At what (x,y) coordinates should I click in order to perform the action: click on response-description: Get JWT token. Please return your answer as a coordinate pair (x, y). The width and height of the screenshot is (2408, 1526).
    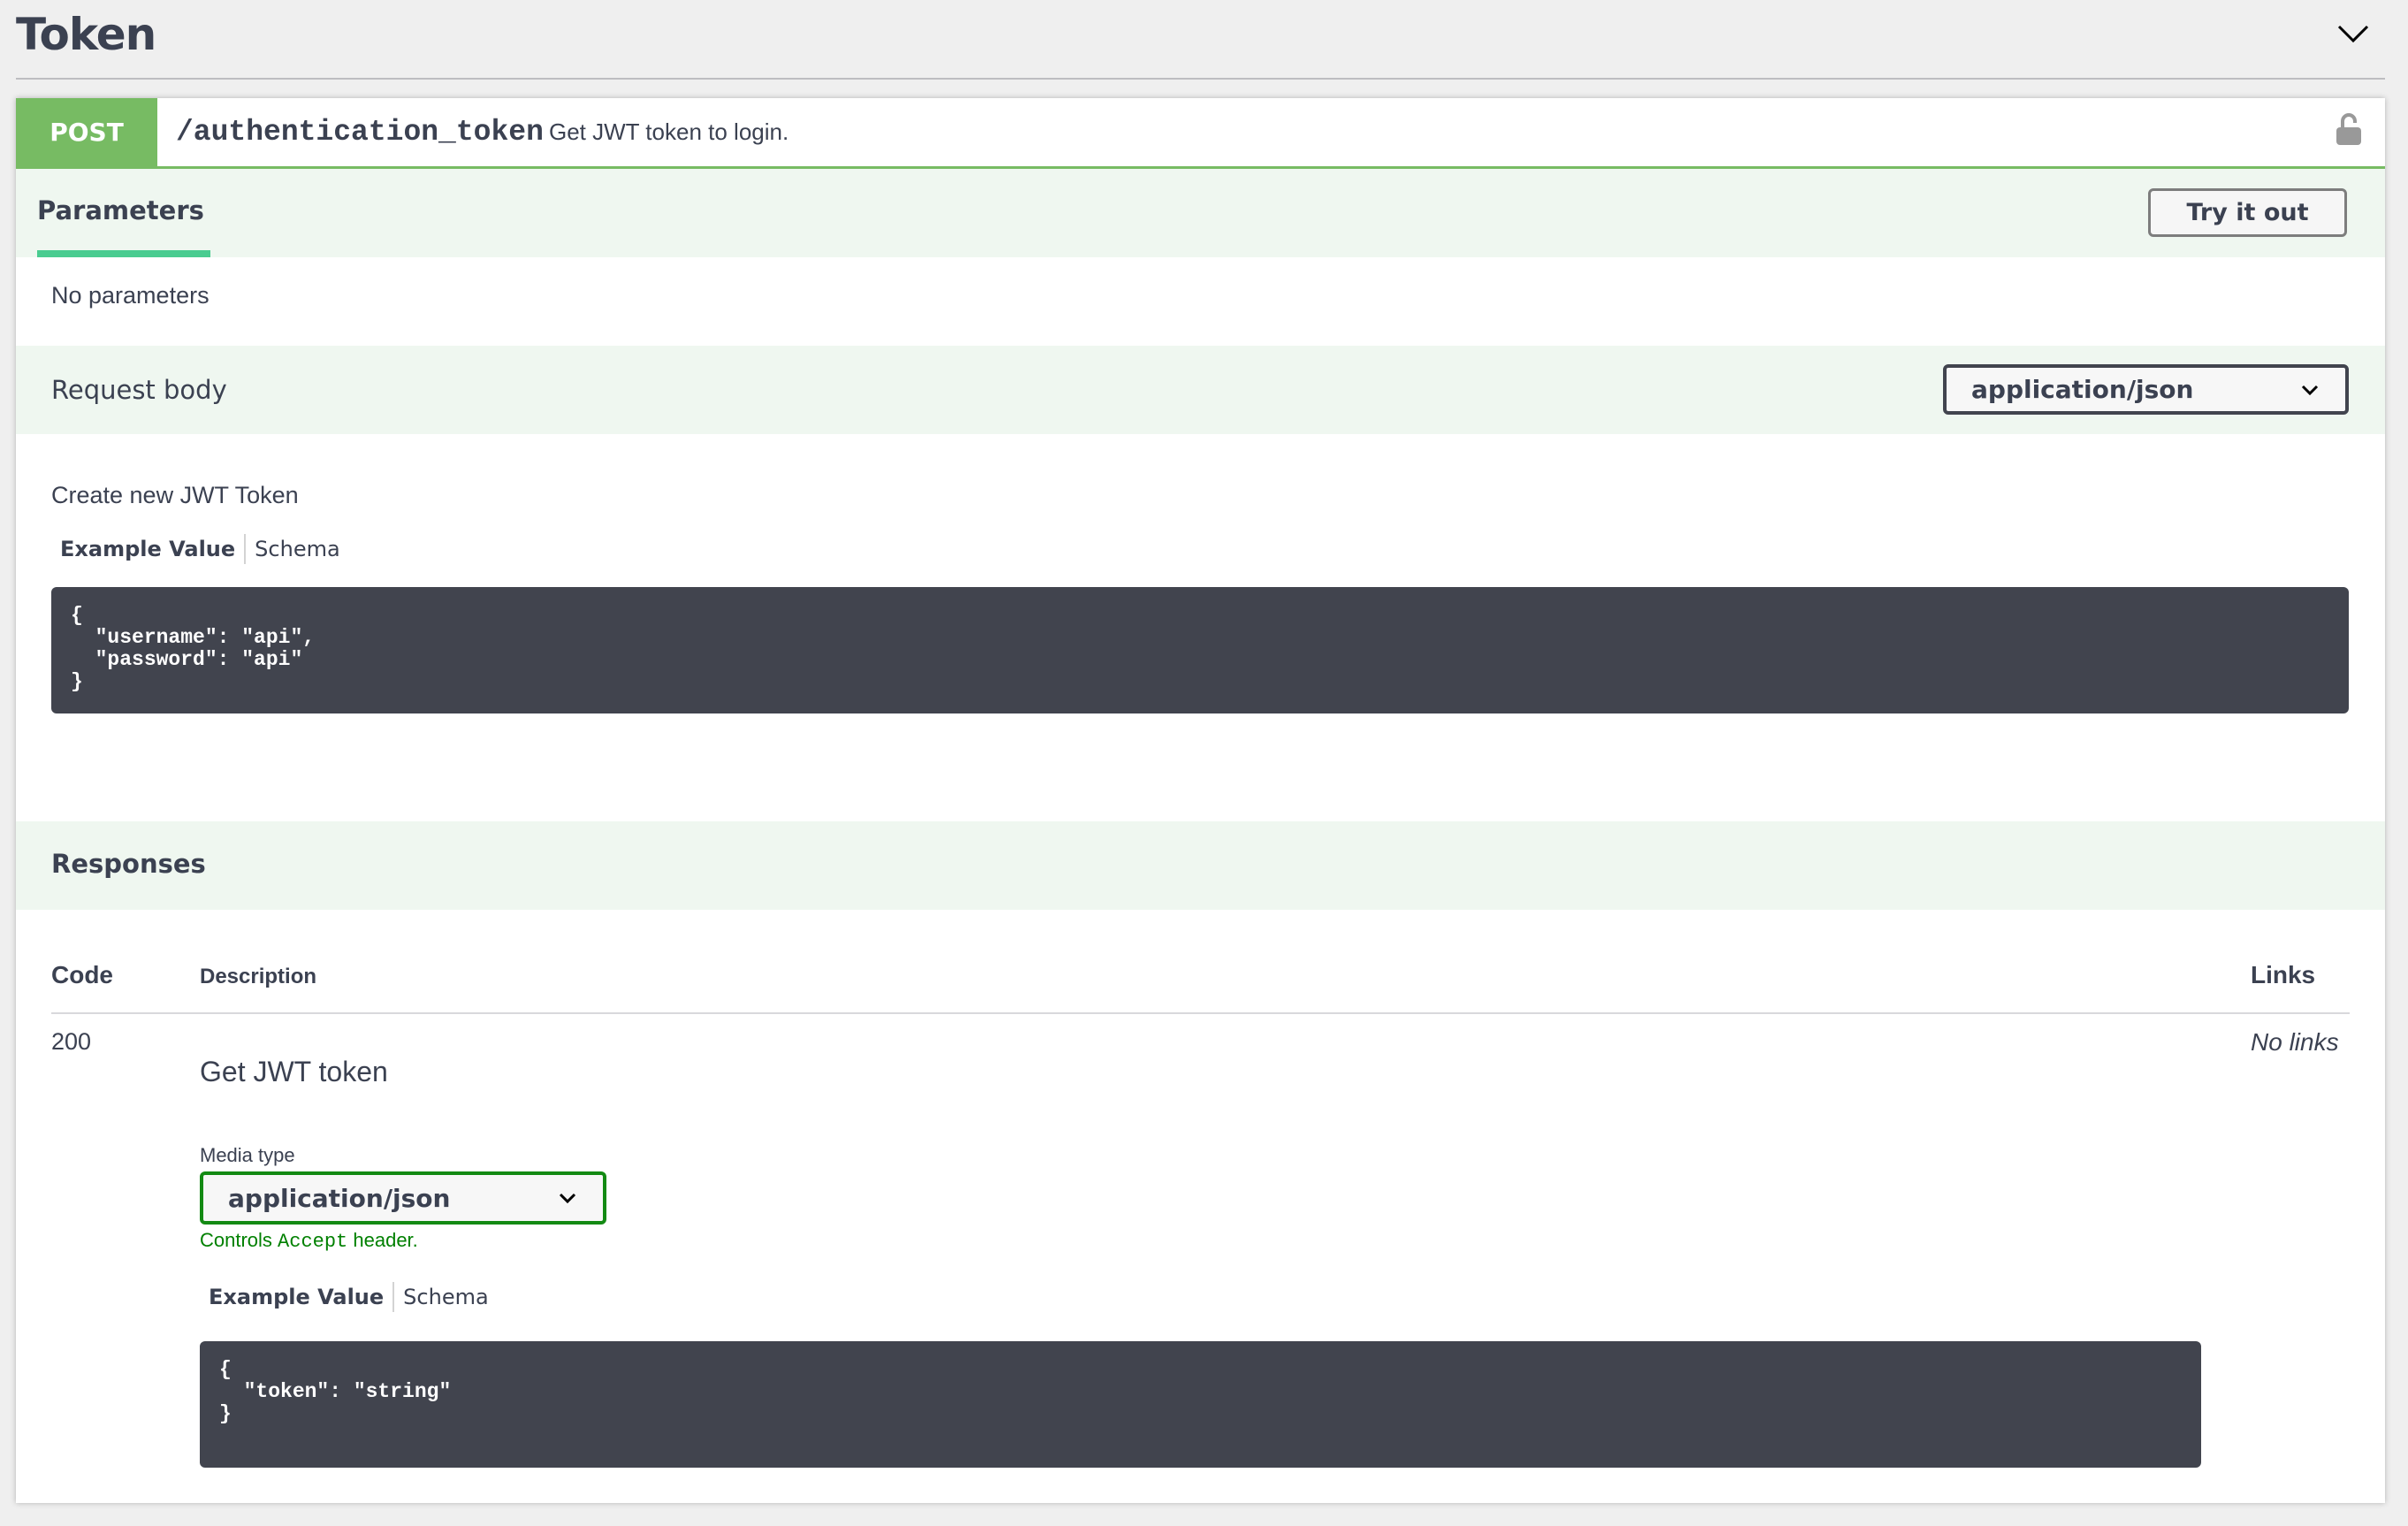
    Looking at the image, I should click on (294, 1071).